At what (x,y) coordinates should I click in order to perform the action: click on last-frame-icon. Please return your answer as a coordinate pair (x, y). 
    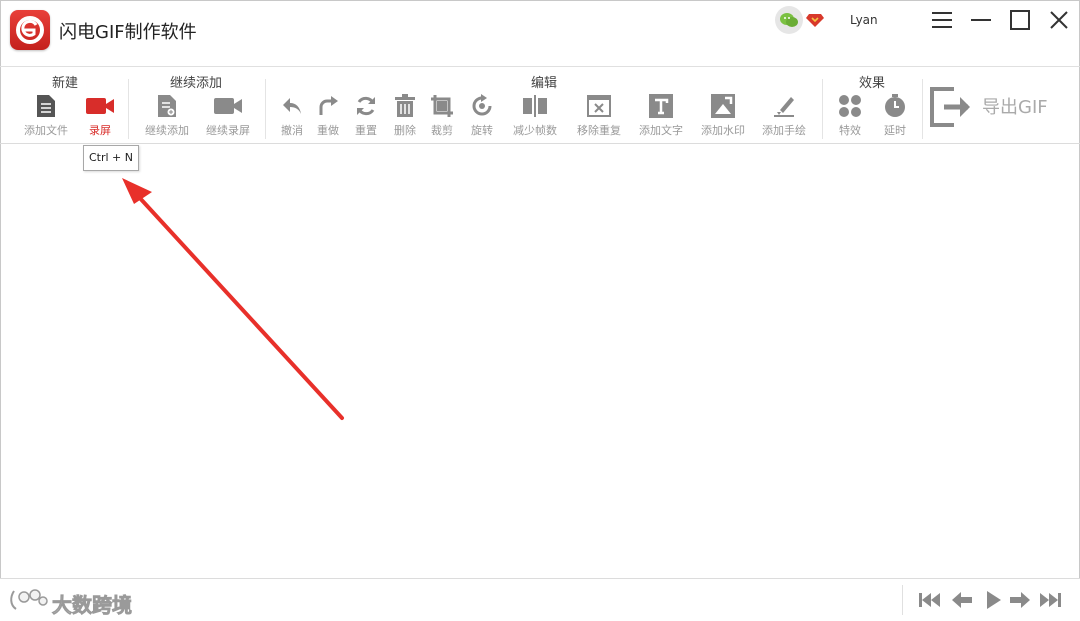
    Looking at the image, I should click on (1050, 600).